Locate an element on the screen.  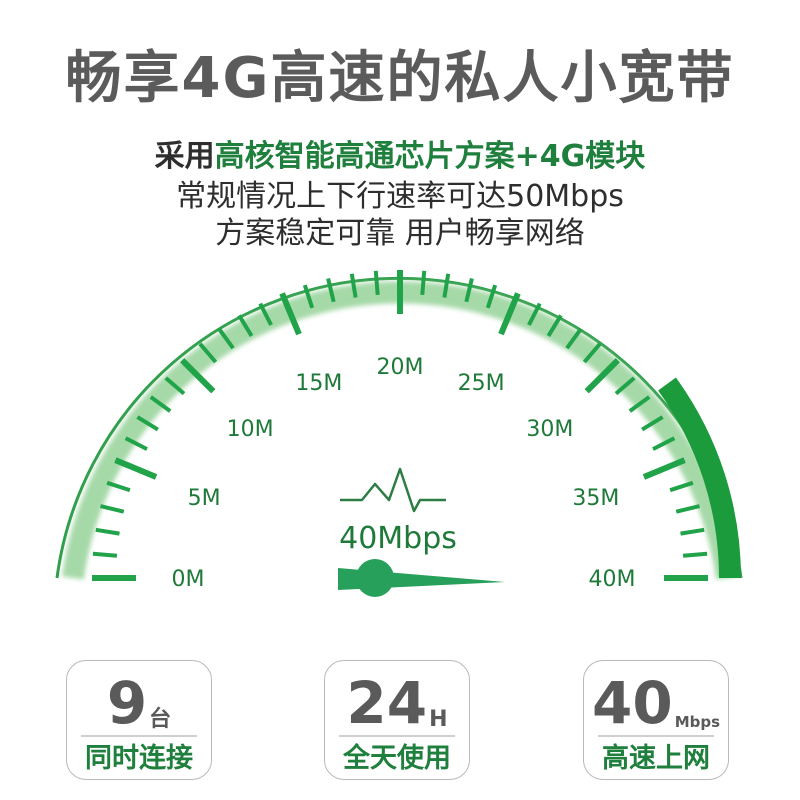
gauge-scale-label: 10M is located at coordinates (250, 429).